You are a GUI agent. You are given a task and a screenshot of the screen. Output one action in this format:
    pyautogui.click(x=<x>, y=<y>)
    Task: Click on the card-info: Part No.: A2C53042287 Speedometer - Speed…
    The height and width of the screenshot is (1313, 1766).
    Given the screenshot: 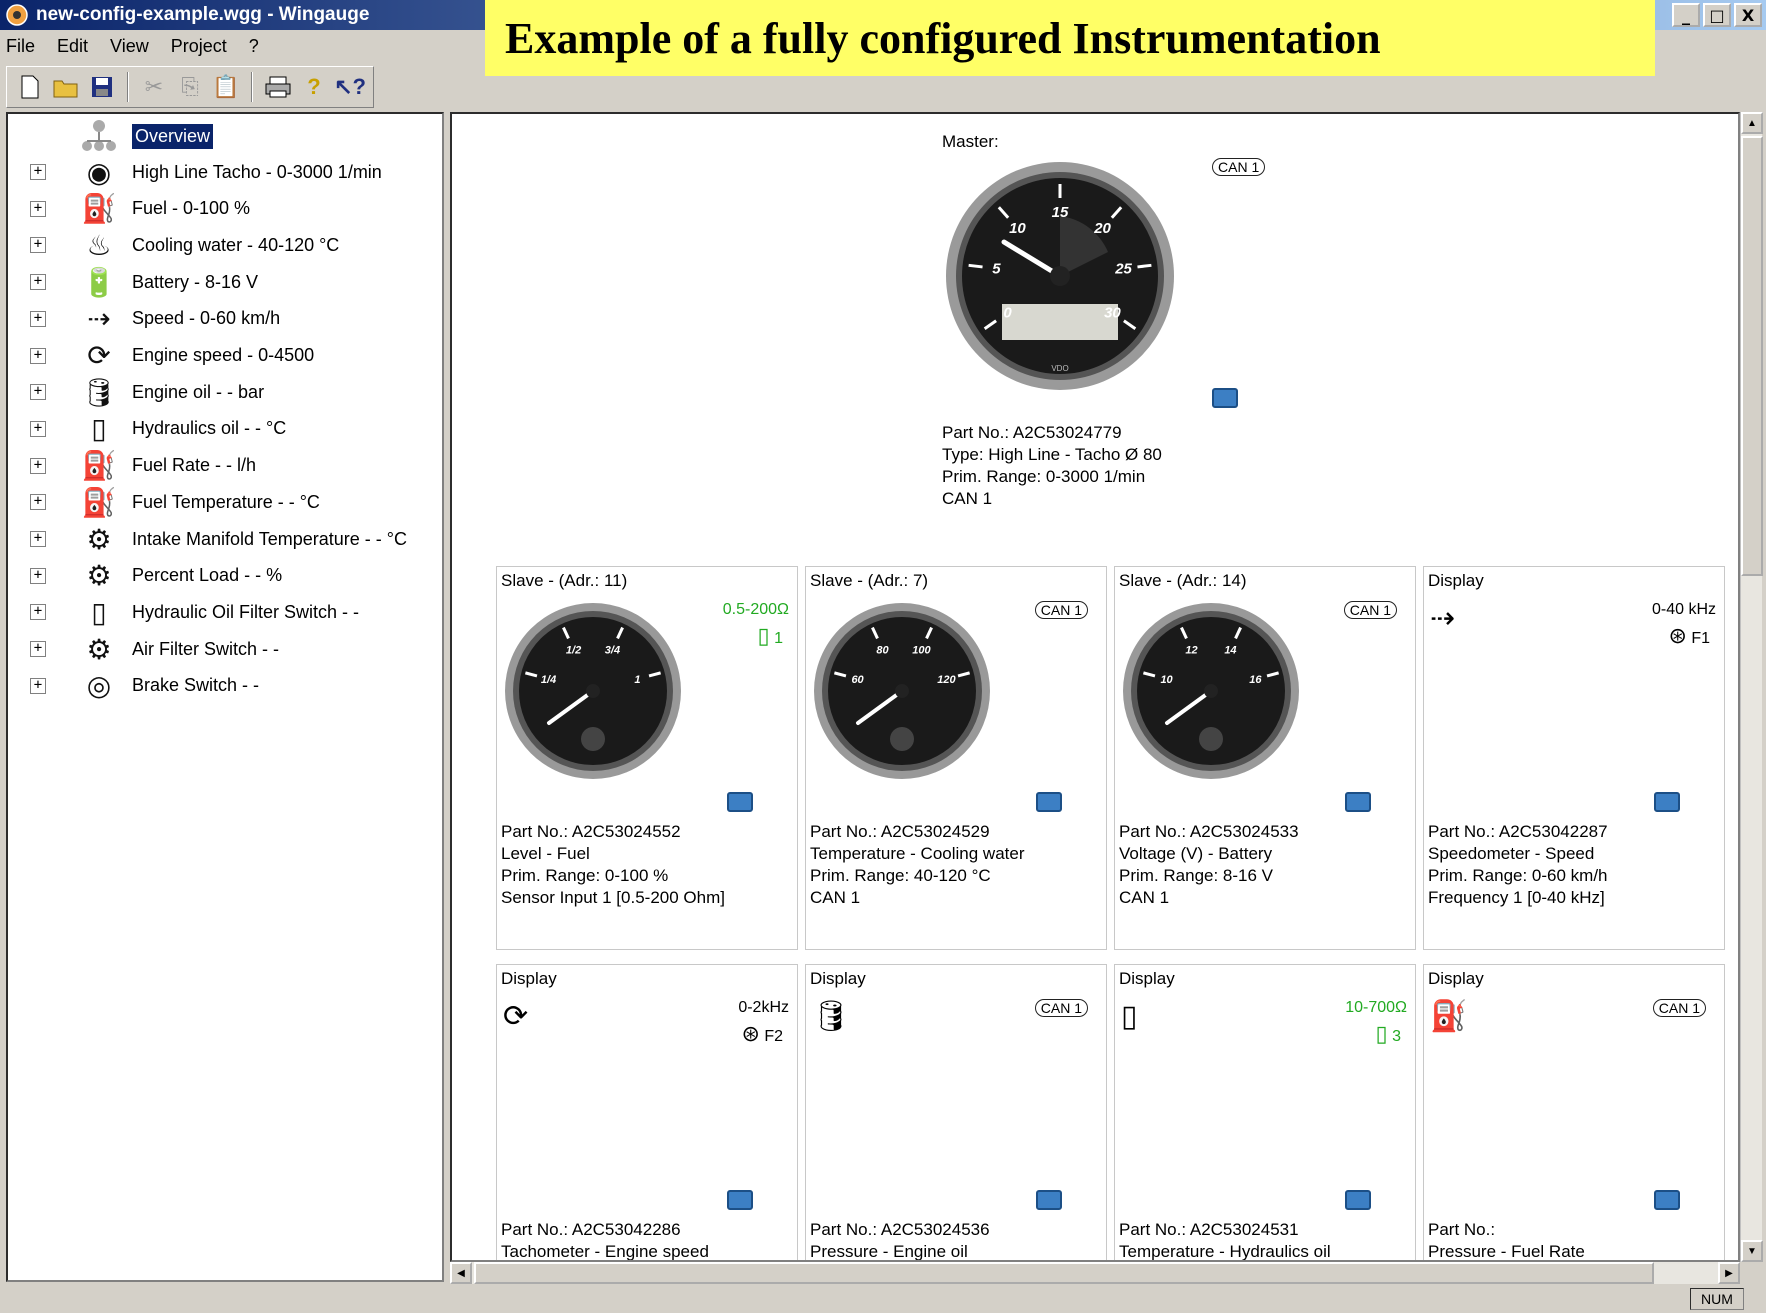 What is the action you would take?
    pyautogui.click(x=1518, y=865)
    